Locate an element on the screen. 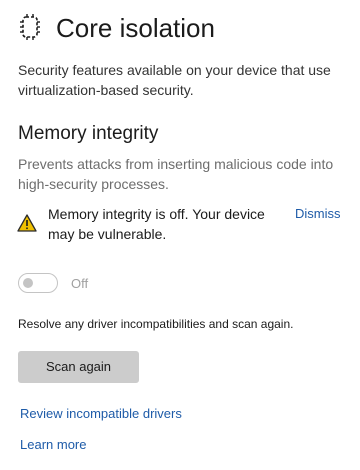 The width and height of the screenshot is (360, 470). scan-again-button: Scan again is located at coordinates (78, 367).